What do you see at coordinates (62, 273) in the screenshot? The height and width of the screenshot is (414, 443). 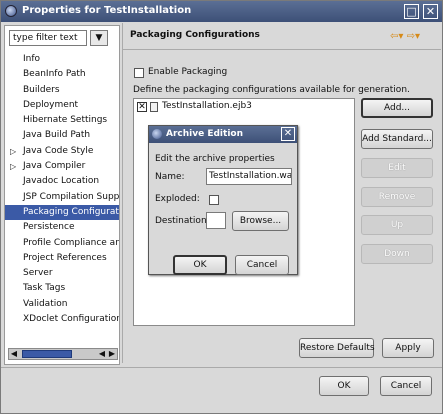 I see `tree-item: Server` at bounding box center [62, 273].